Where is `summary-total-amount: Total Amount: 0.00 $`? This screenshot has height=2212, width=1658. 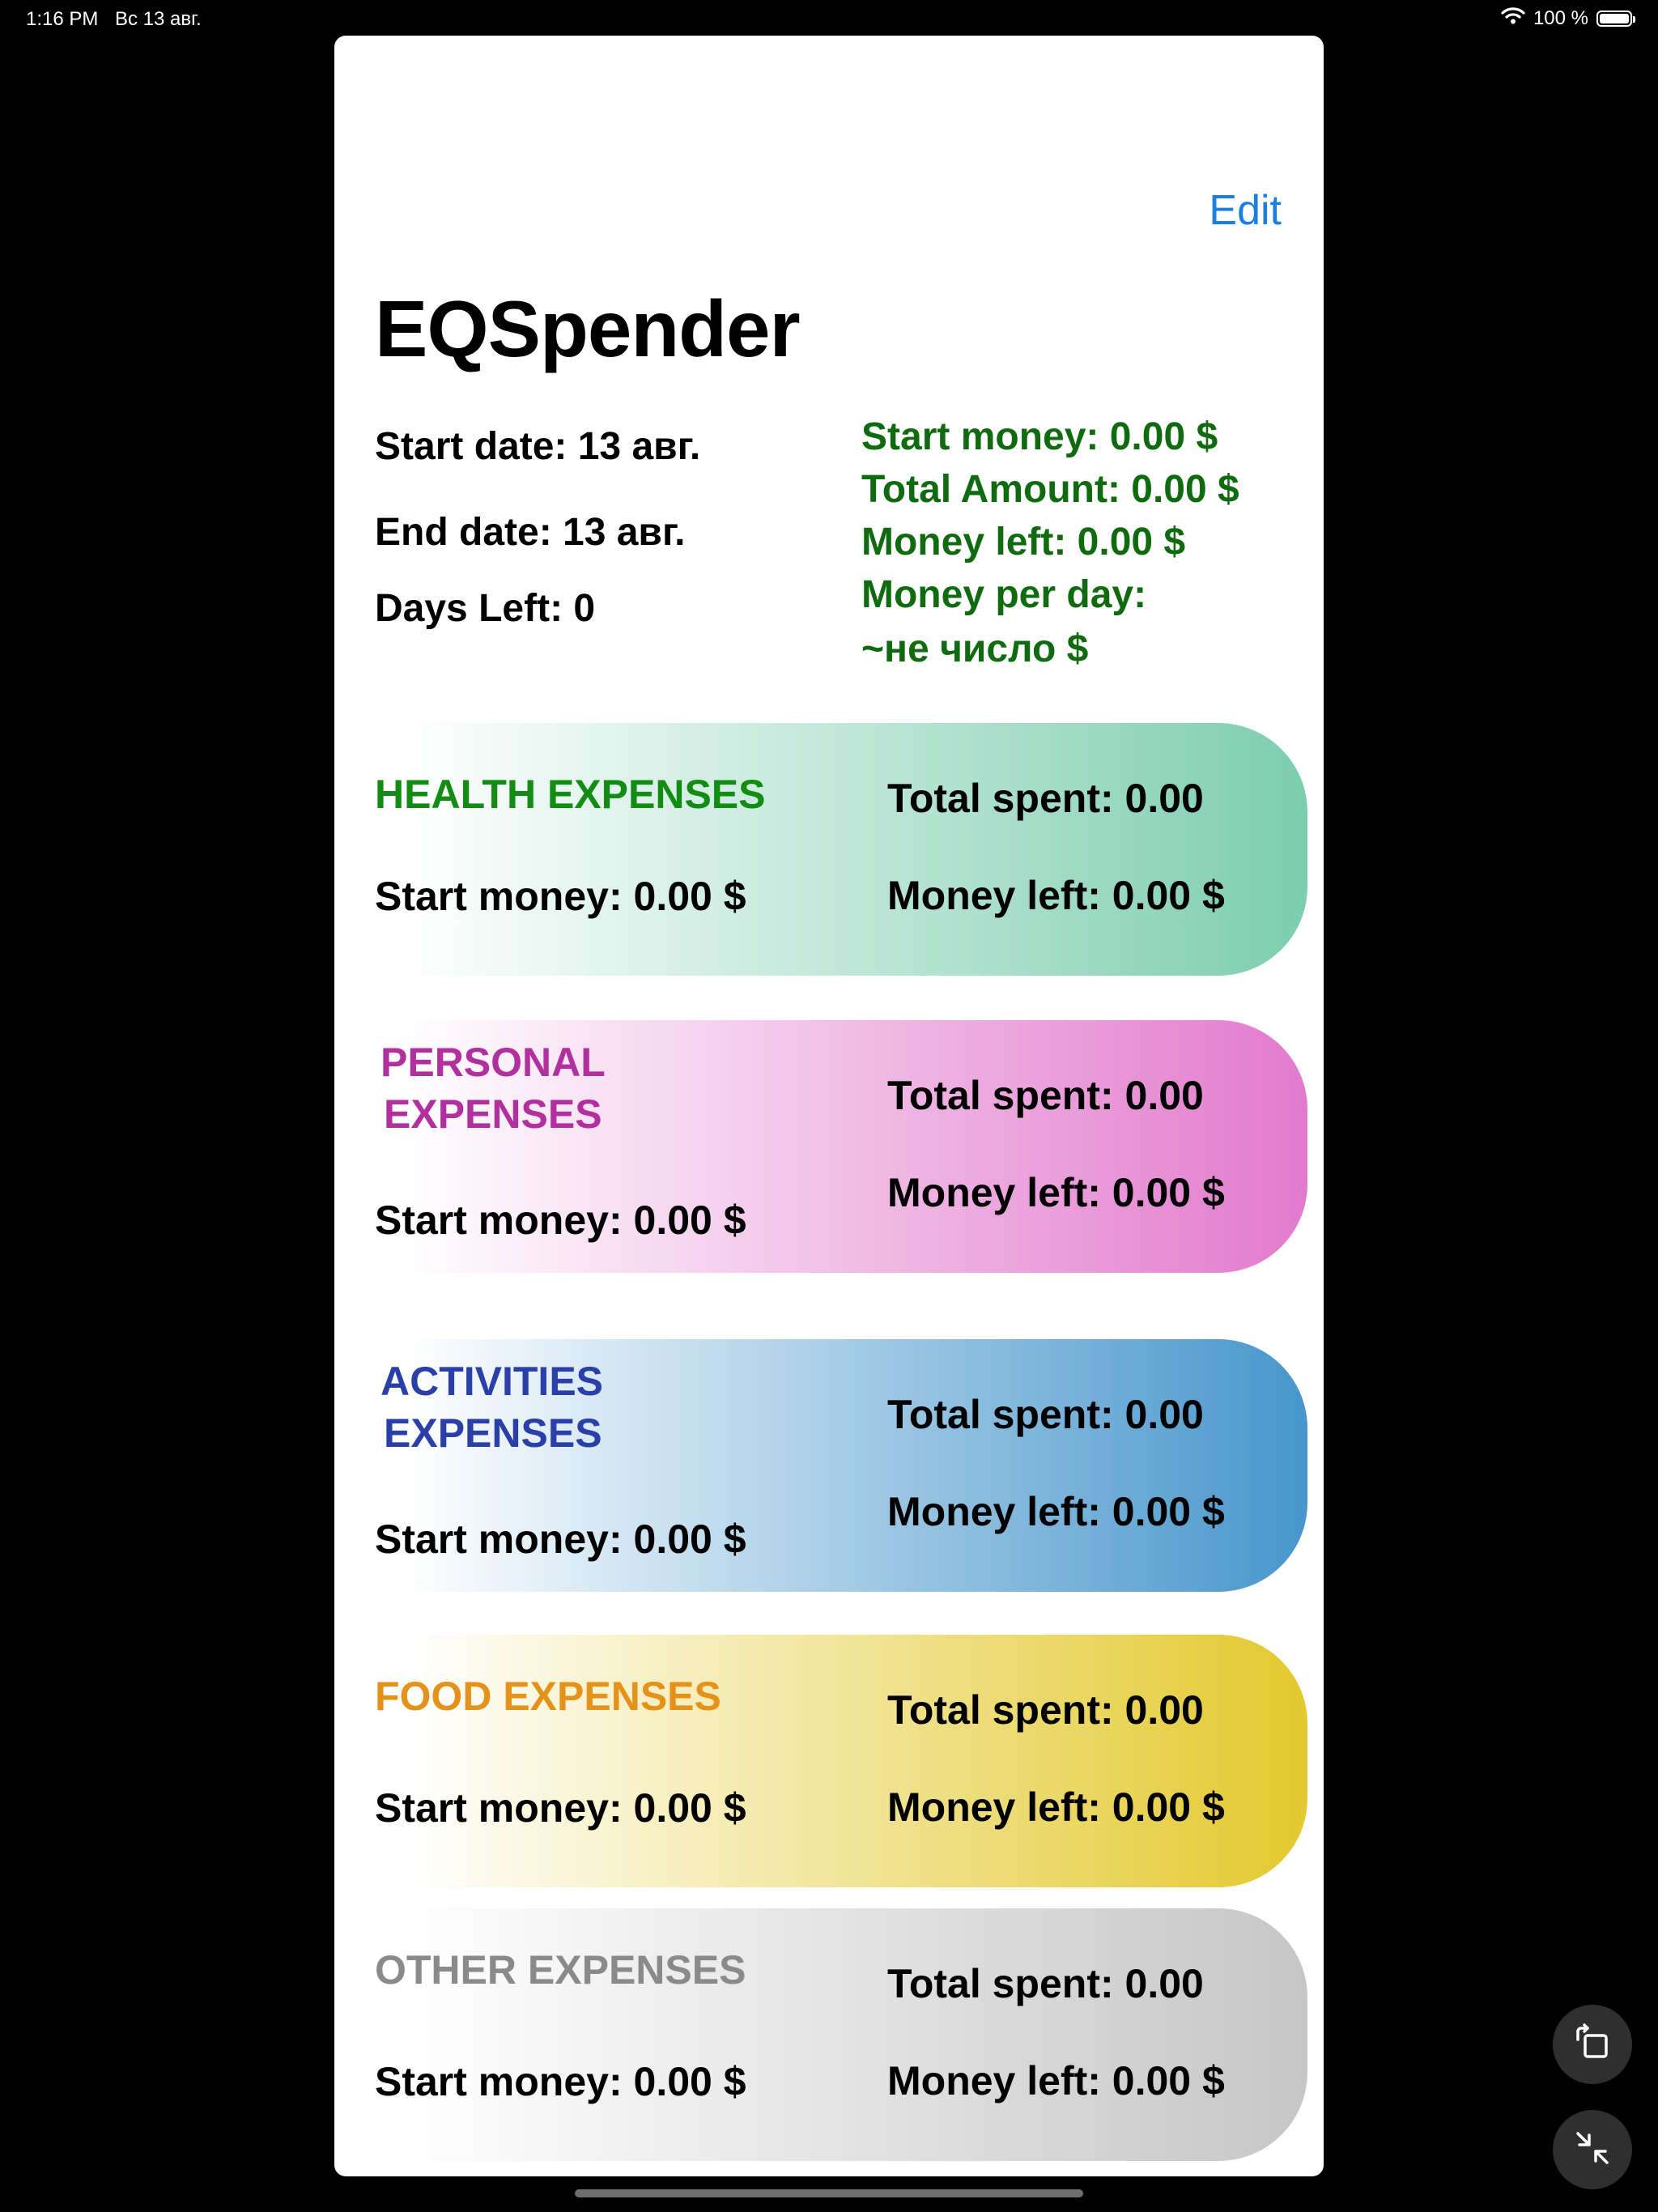
summary-total-amount: Total Amount: 0.00 $ is located at coordinates (1050, 489).